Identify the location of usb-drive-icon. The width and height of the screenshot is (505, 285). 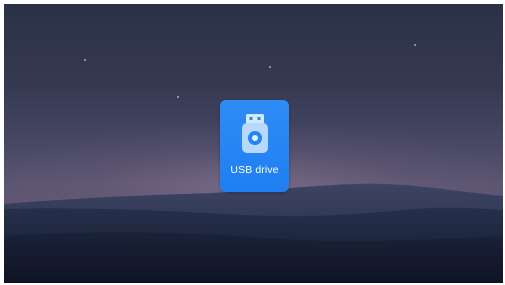
(254, 133).